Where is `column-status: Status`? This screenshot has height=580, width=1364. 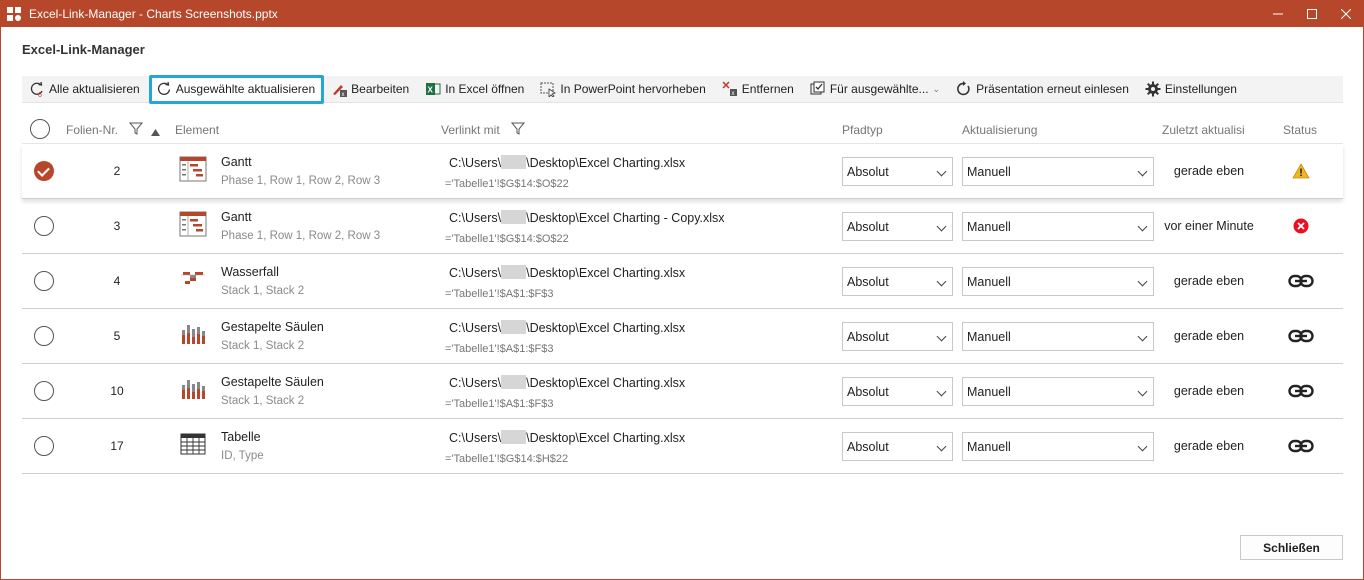
column-status: Status is located at coordinates (1300, 130).